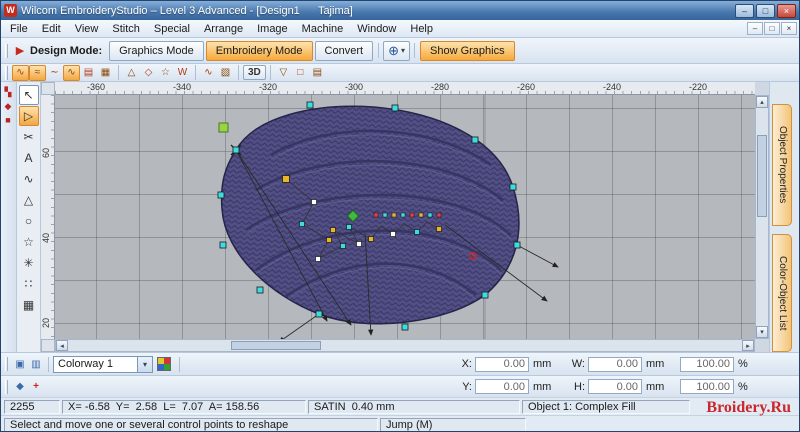 This screenshot has width=800, height=432. What do you see at coordinates (782, 165) in the screenshot?
I see `tab-object-properties: Object Properties` at bounding box center [782, 165].